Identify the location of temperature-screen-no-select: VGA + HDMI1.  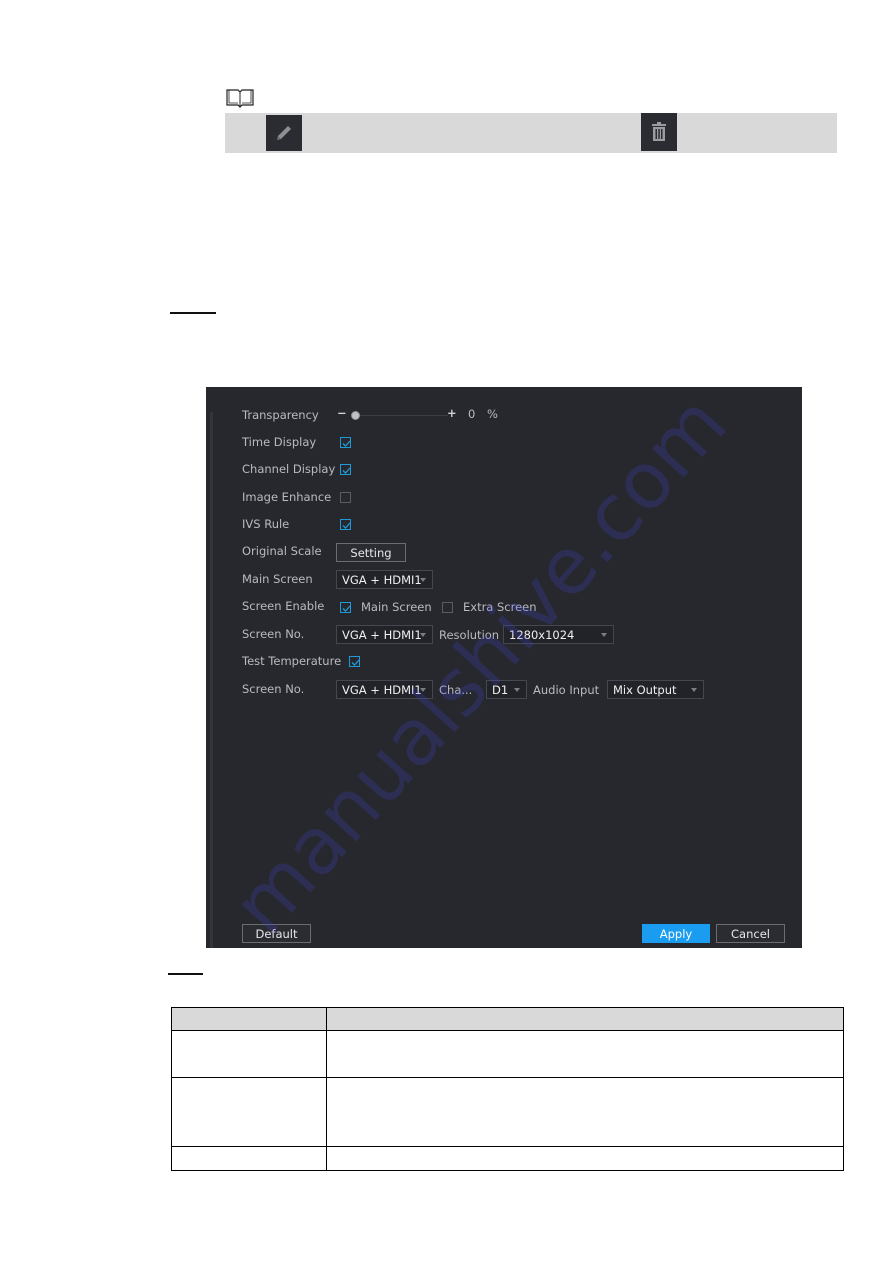
(384, 689).